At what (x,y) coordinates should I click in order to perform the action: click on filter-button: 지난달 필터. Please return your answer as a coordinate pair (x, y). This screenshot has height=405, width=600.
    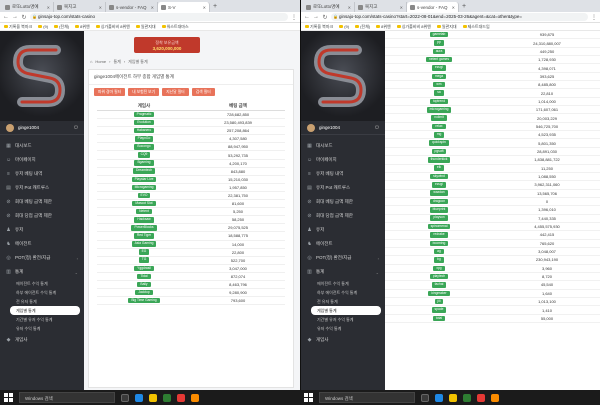
    Looking at the image, I should click on (175, 92).